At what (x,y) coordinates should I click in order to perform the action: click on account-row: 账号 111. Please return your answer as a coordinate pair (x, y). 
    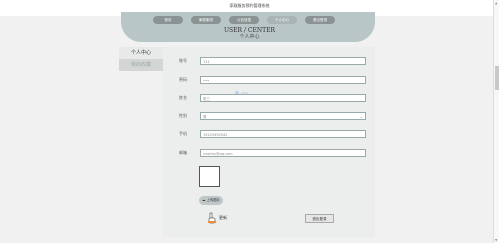
    Looking at the image, I should click on (272, 61).